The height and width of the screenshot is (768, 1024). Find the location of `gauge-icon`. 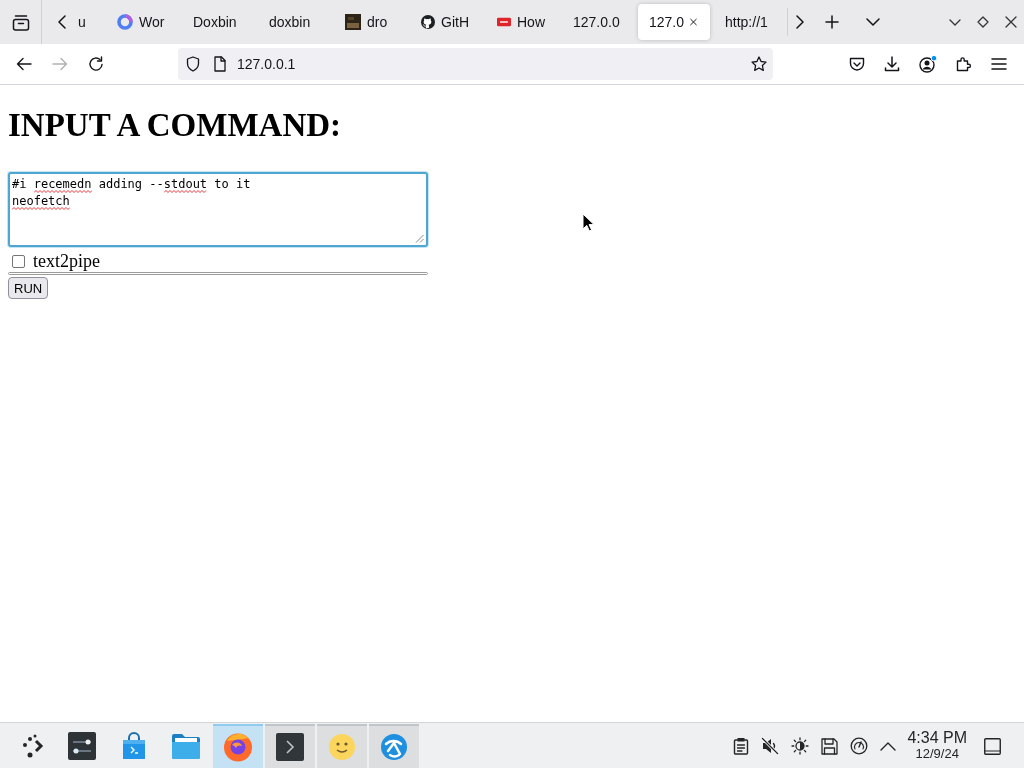

gauge-icon is located at coordinates (859, 746).